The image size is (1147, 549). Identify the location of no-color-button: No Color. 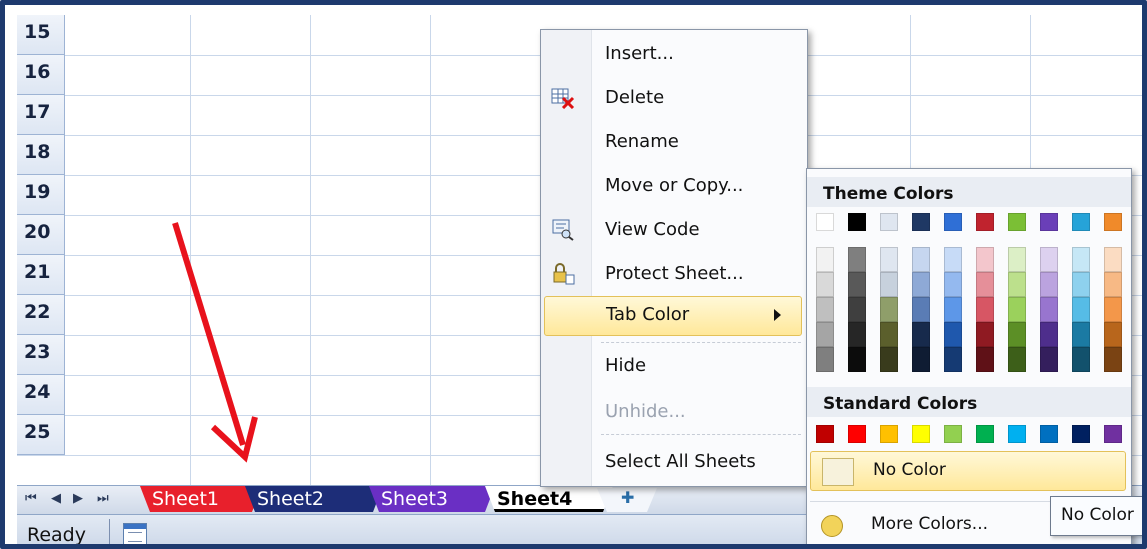
(968, 471).